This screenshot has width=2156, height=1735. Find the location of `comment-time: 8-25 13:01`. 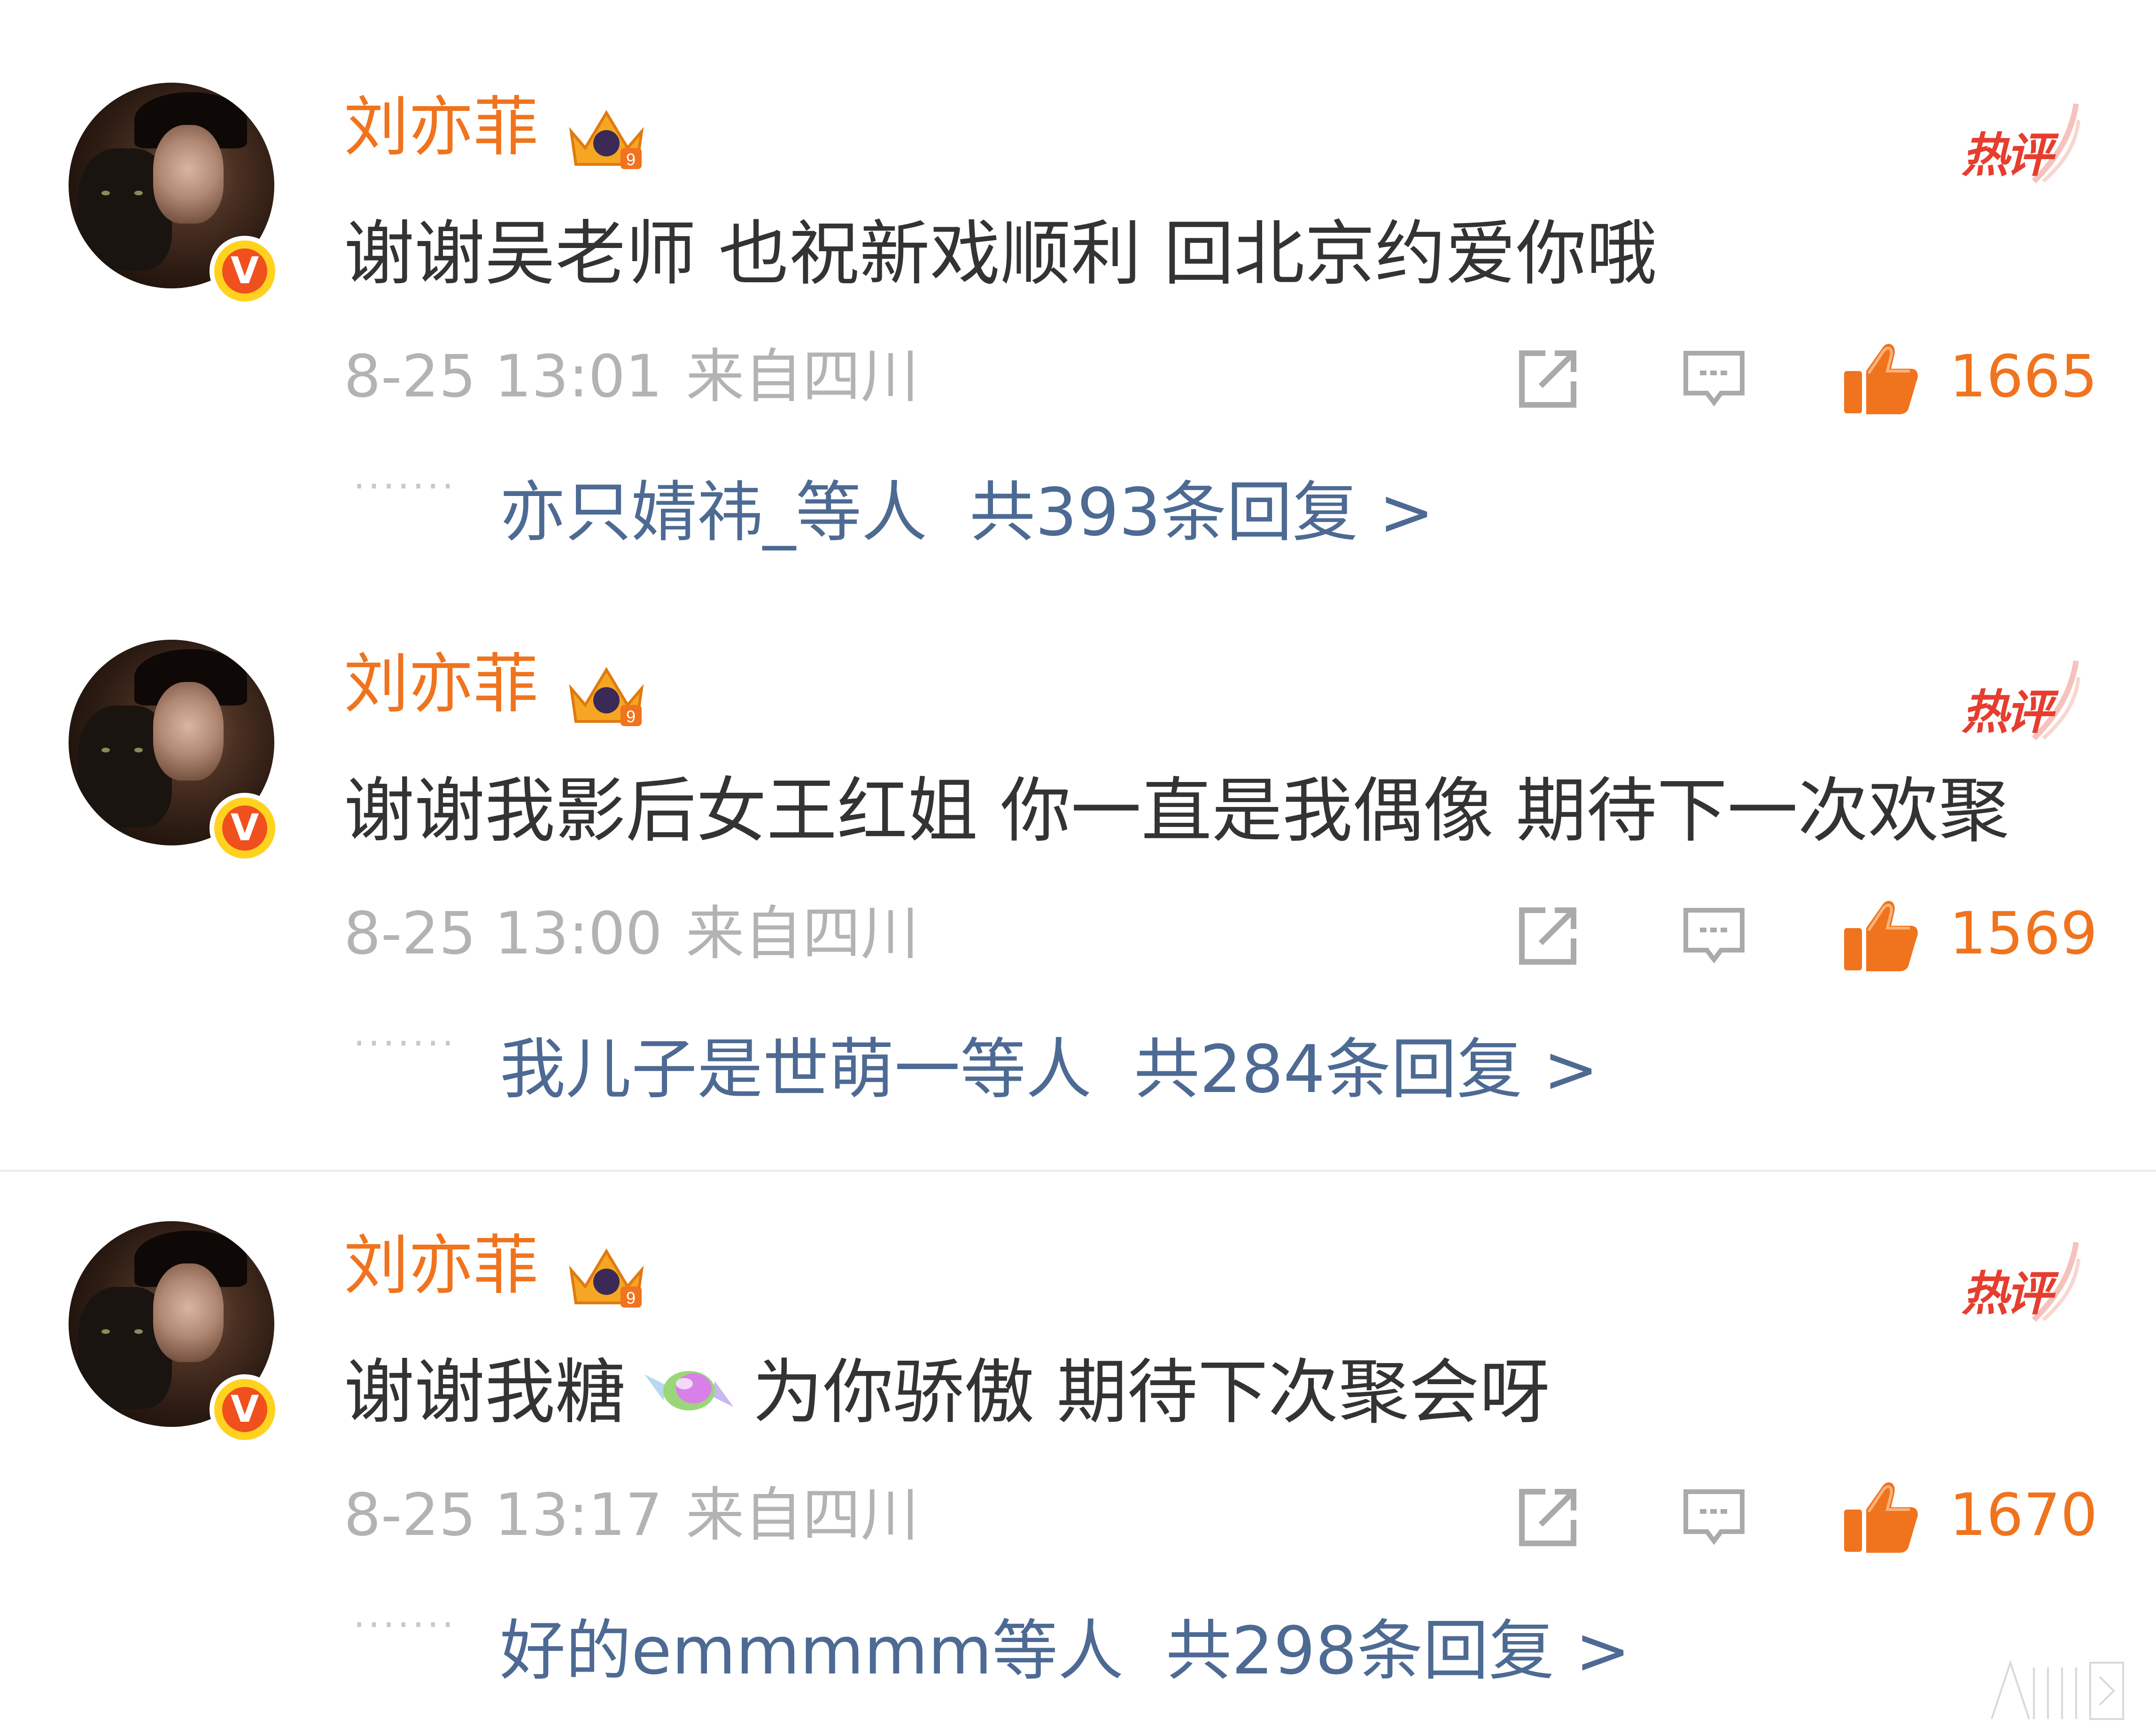

comment-time: 8-25 13:01 is located at coordinates (504, 377).